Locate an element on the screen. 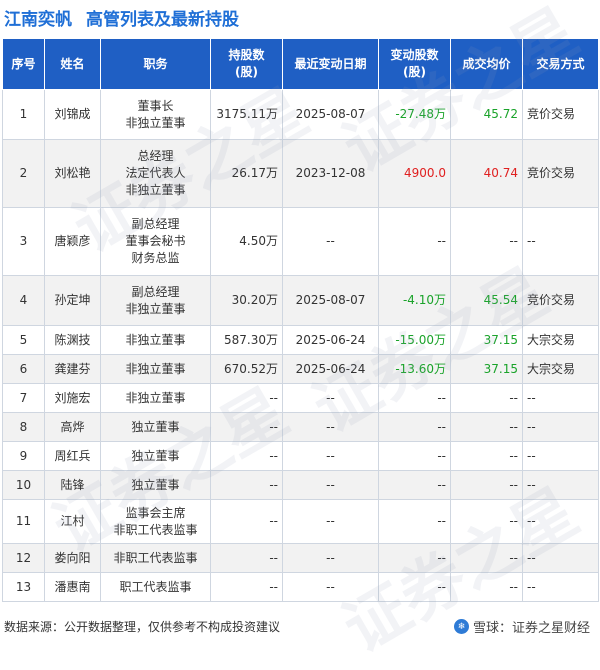  table-row: 7 刘施宏 非独立董事 -- -- -- -- -- is located at coordinates (300, 398).